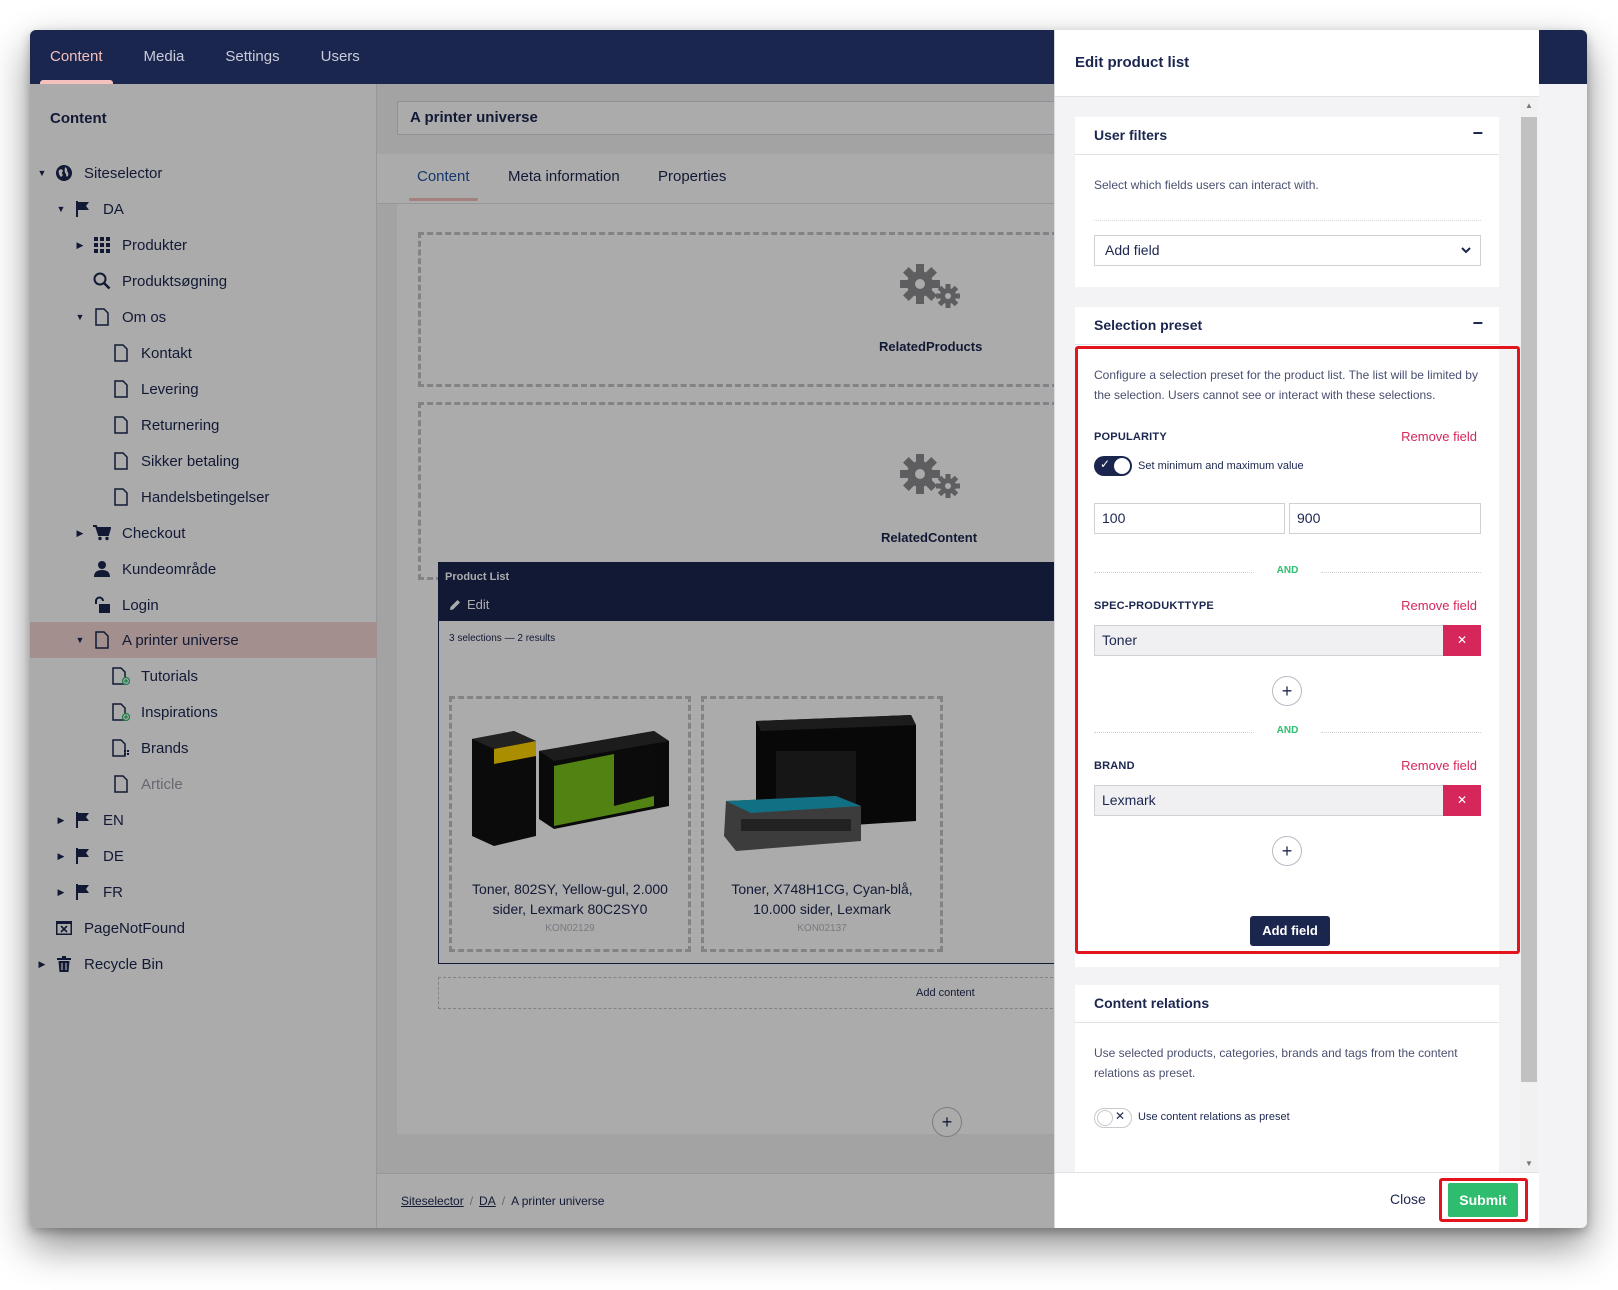  I want to click on panel-title: Edit product list, so click(1132, 62).